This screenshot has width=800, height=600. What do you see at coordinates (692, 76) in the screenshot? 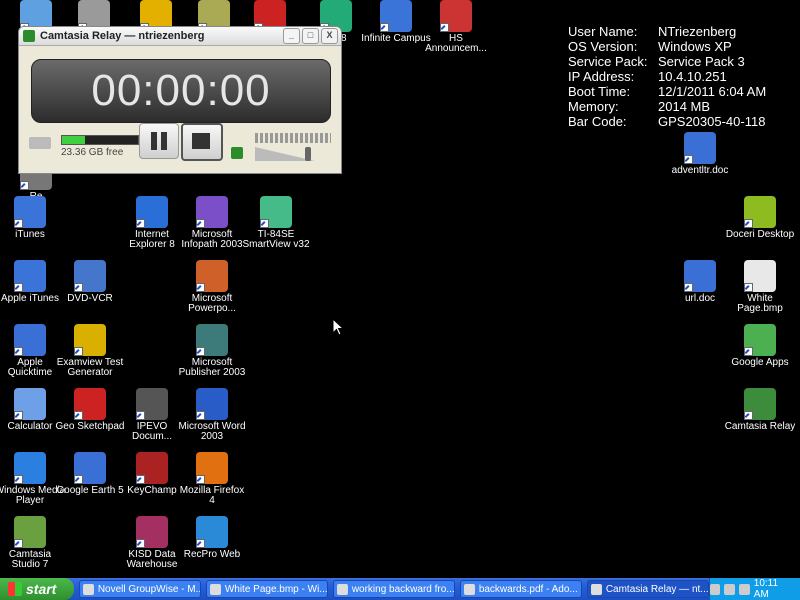
I see `sysinfo-value: 10.4.10.251` at bounding box center [692, 76].